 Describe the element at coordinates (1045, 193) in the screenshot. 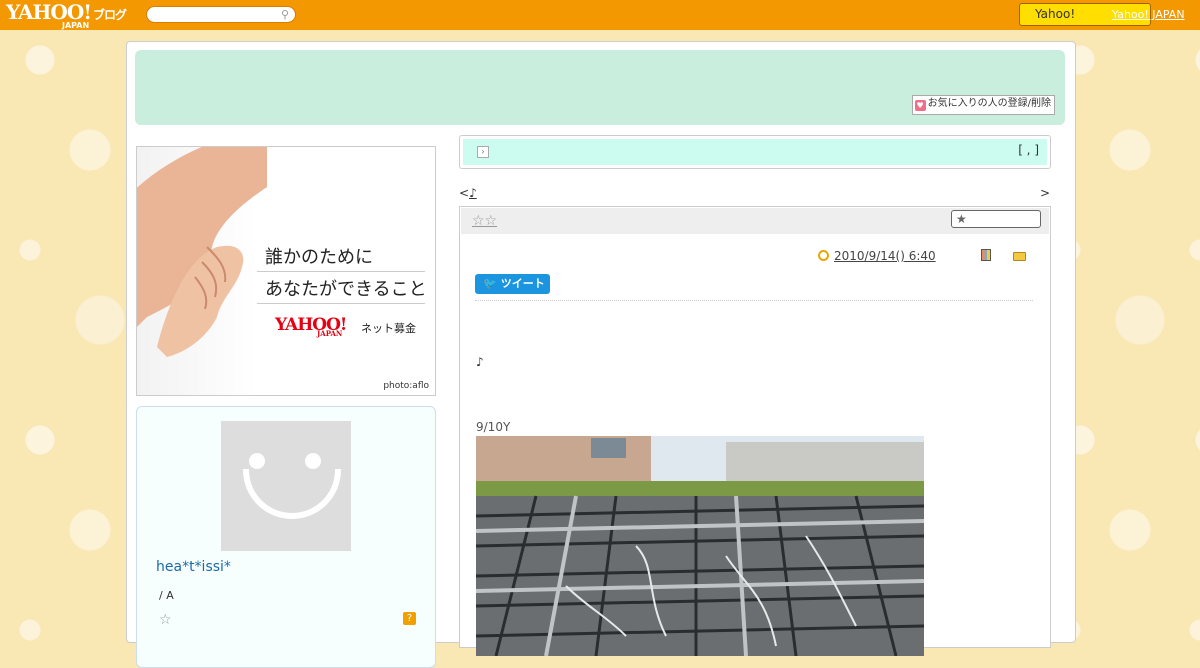

I see `next-article-link: >` at that location.